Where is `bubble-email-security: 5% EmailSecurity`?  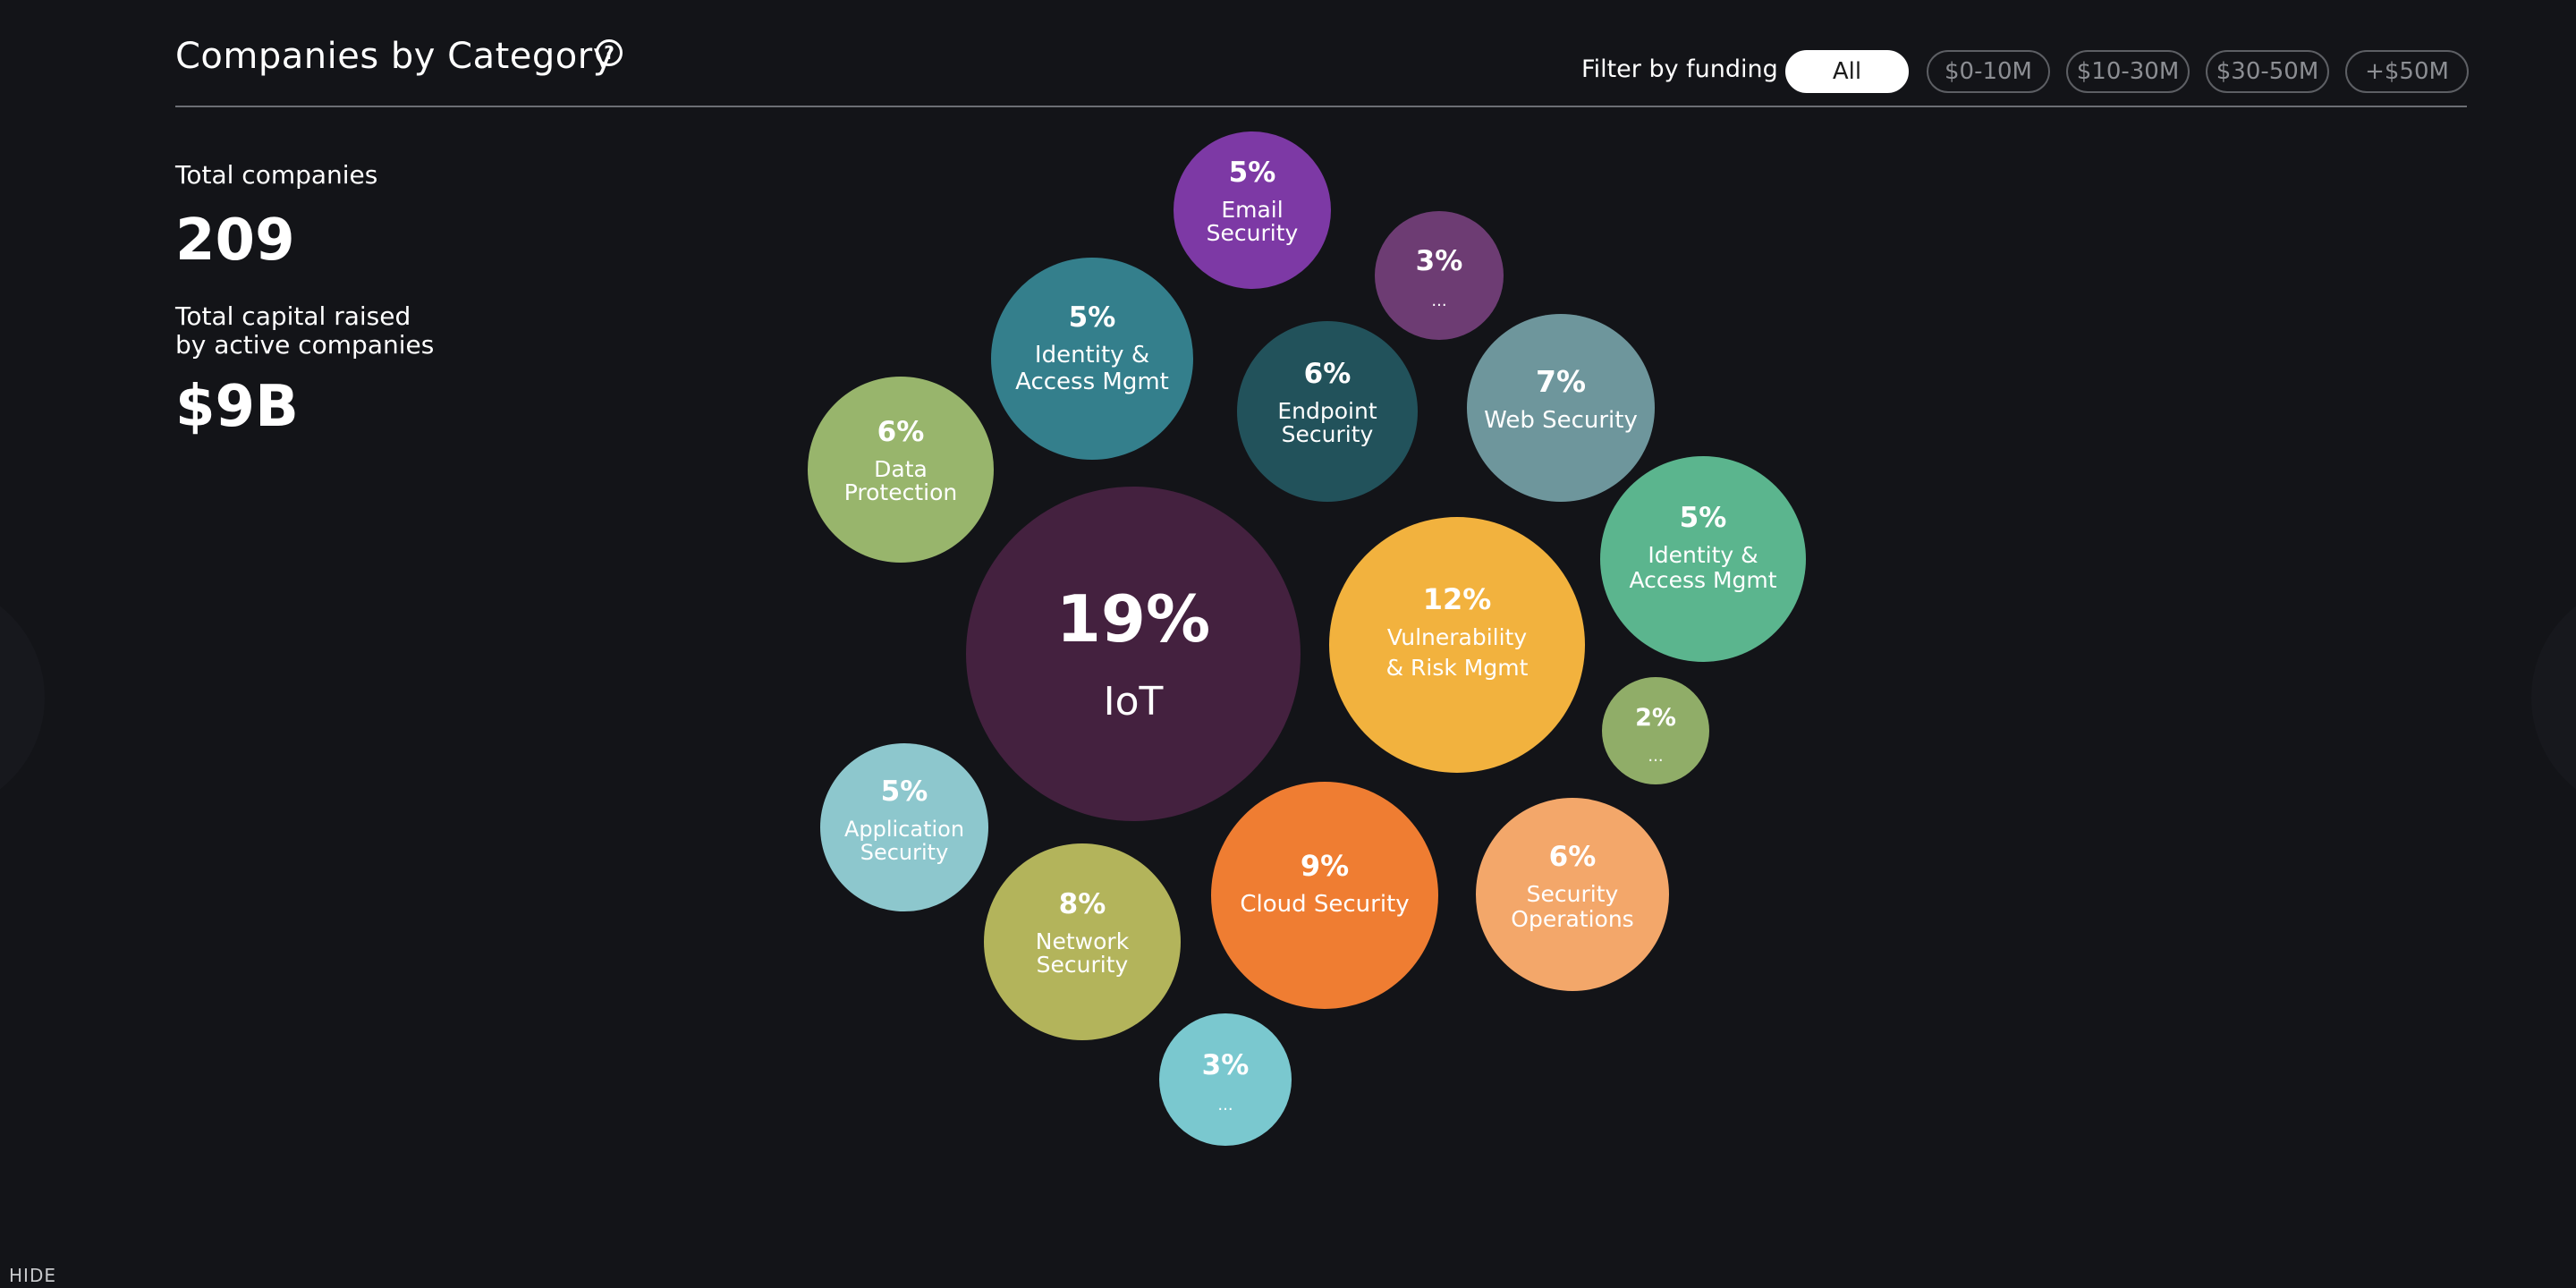
bubble-email-security: 5% EmailSecurity is located at coordinates (1252, 210).